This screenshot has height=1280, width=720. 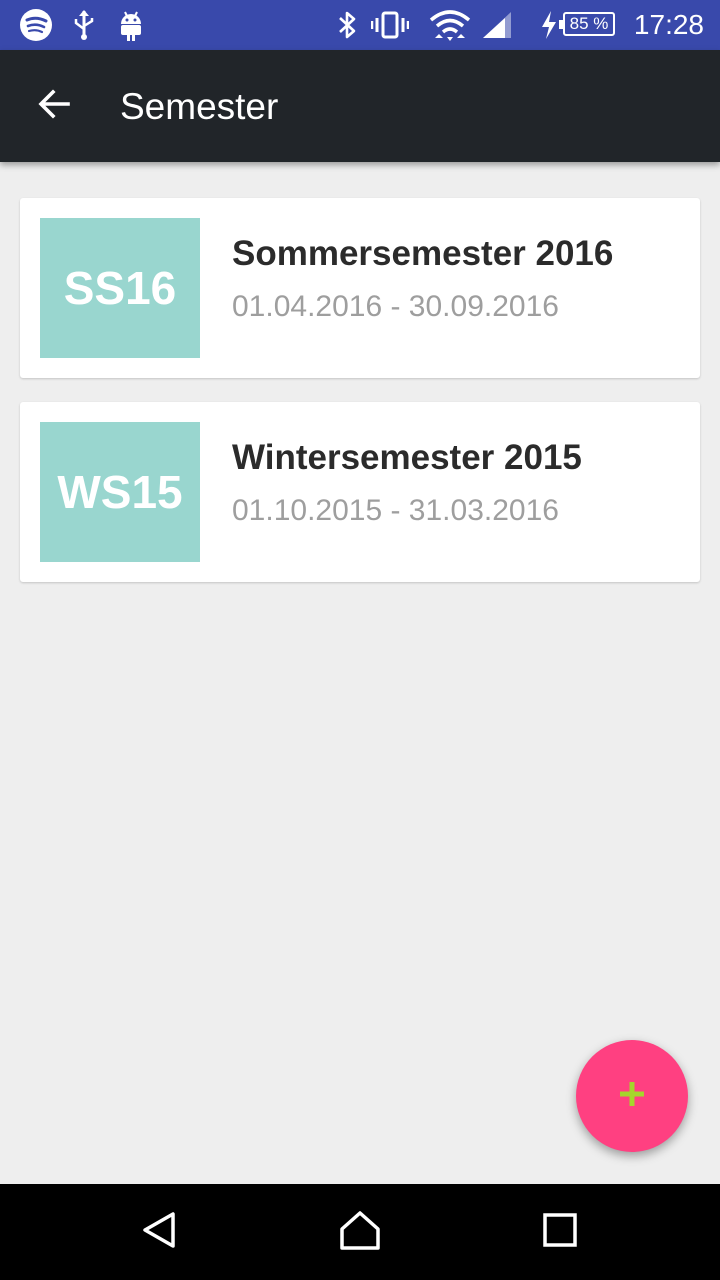 I want to click on semester-dates: 01.10.2015 - 31.03.2016, so click(x=395, y=510).